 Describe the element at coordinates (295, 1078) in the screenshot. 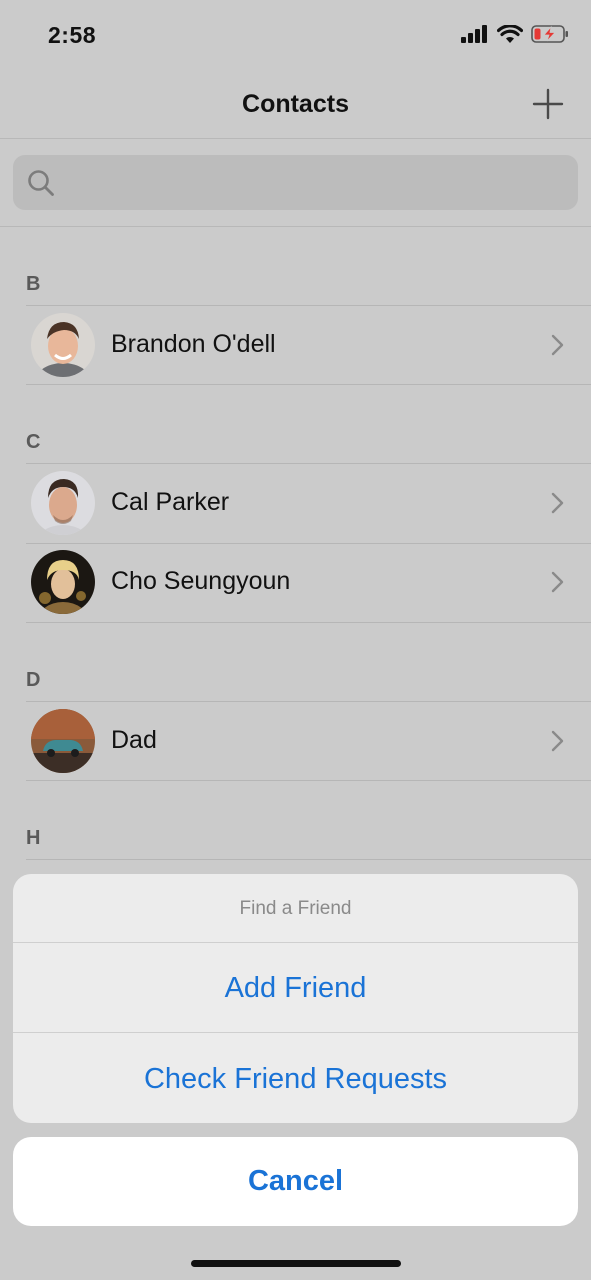

I see `check-friend-requests-button: Check Friend Requests` at that location.